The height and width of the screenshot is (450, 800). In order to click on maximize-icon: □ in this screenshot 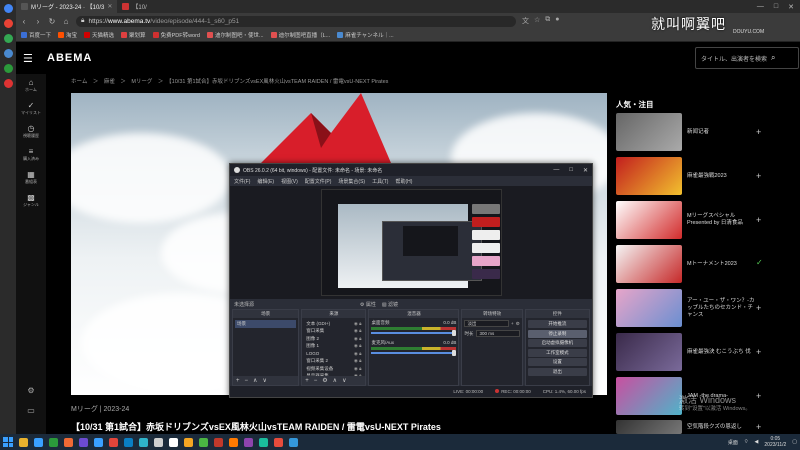, I will do `click(776, 7)`.